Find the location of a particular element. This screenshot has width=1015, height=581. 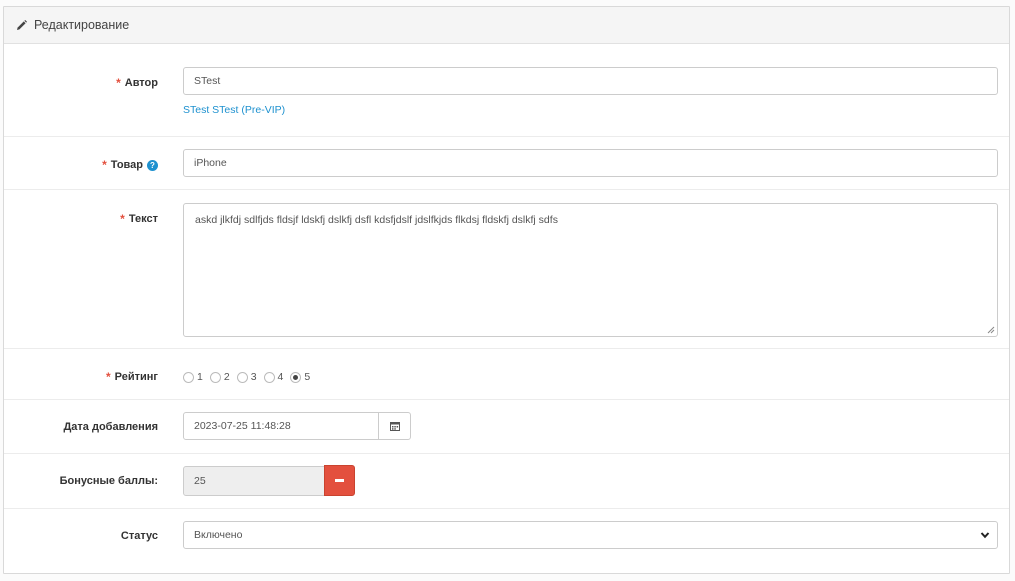

rating-option-4: 4 is located at coordinates (273, 377).